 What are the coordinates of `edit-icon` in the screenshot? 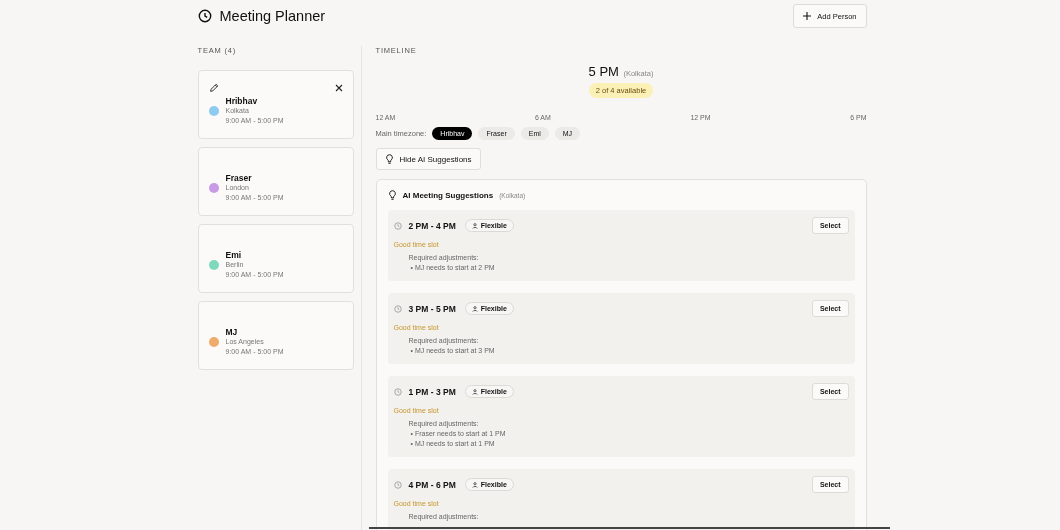 It's located at (213, 87).